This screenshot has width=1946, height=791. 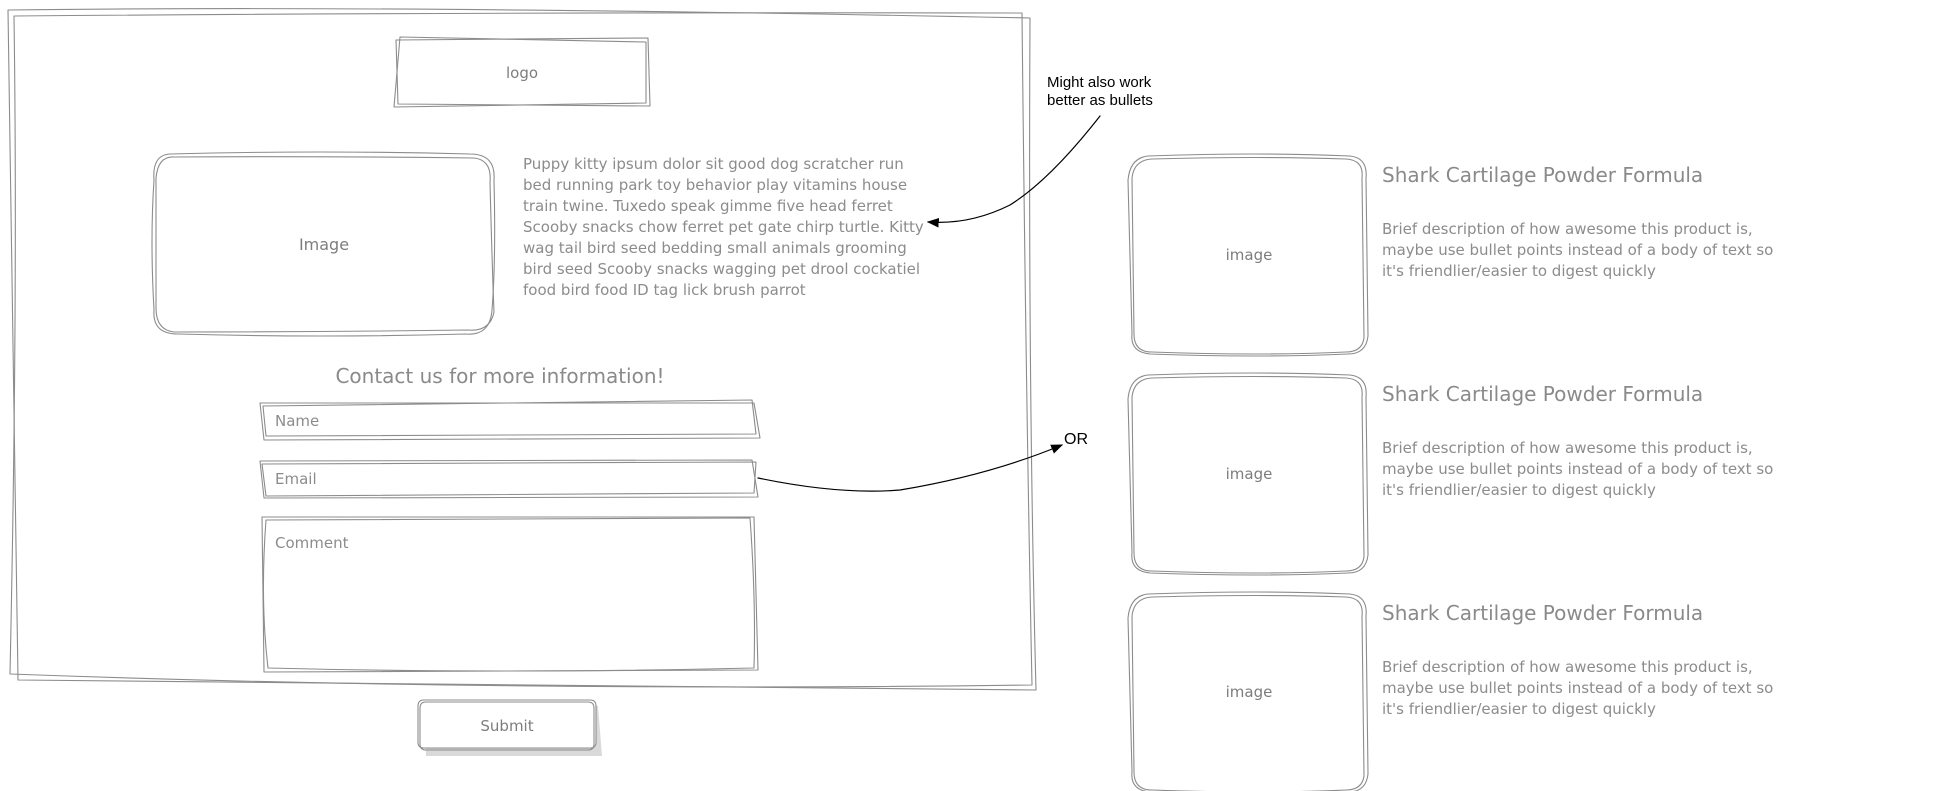 What do you see at coordinates (1099, 82) in the screenshot?
I see `bullets-note-line1: Might also work` at bounding box center [1099, 82].